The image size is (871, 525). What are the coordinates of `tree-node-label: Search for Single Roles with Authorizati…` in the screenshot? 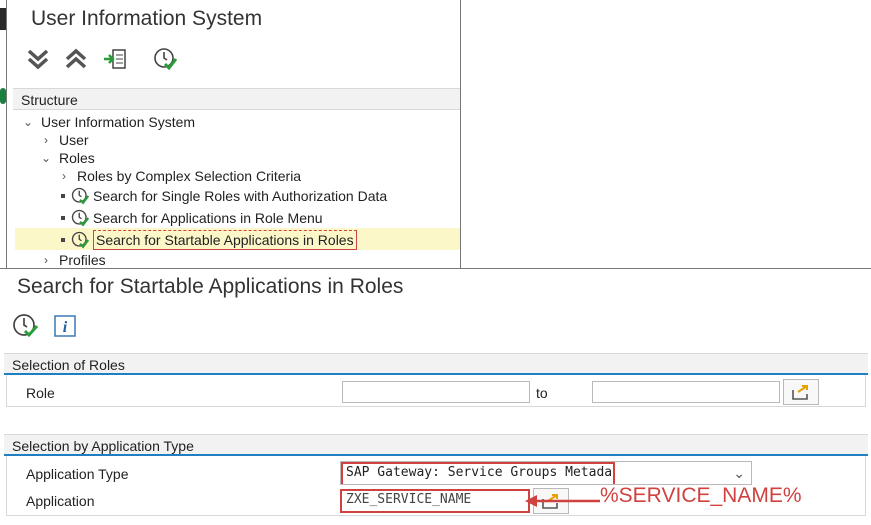 It's located at (240, 196).